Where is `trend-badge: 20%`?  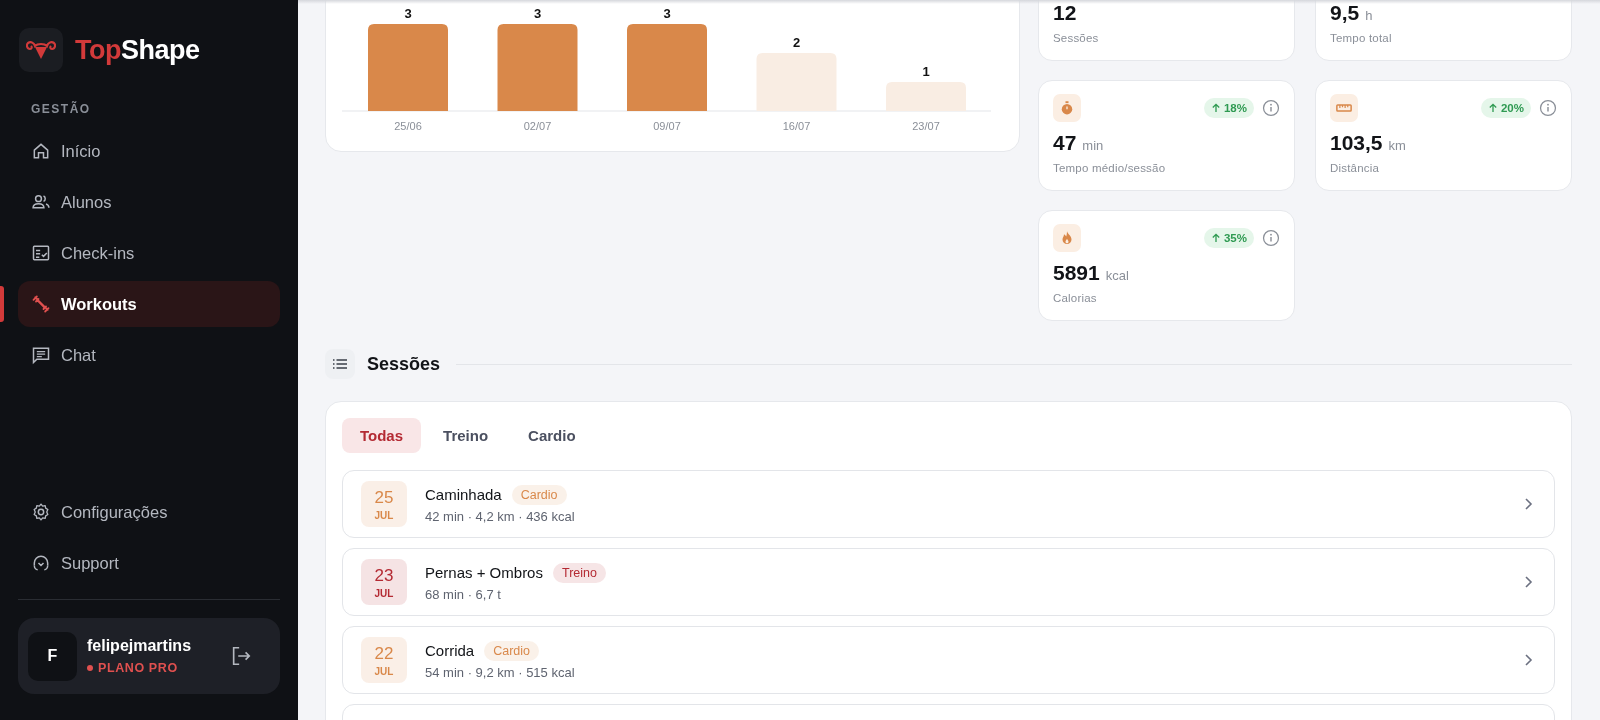 trend-badge: 20% is located at coordinates (1505, 108).